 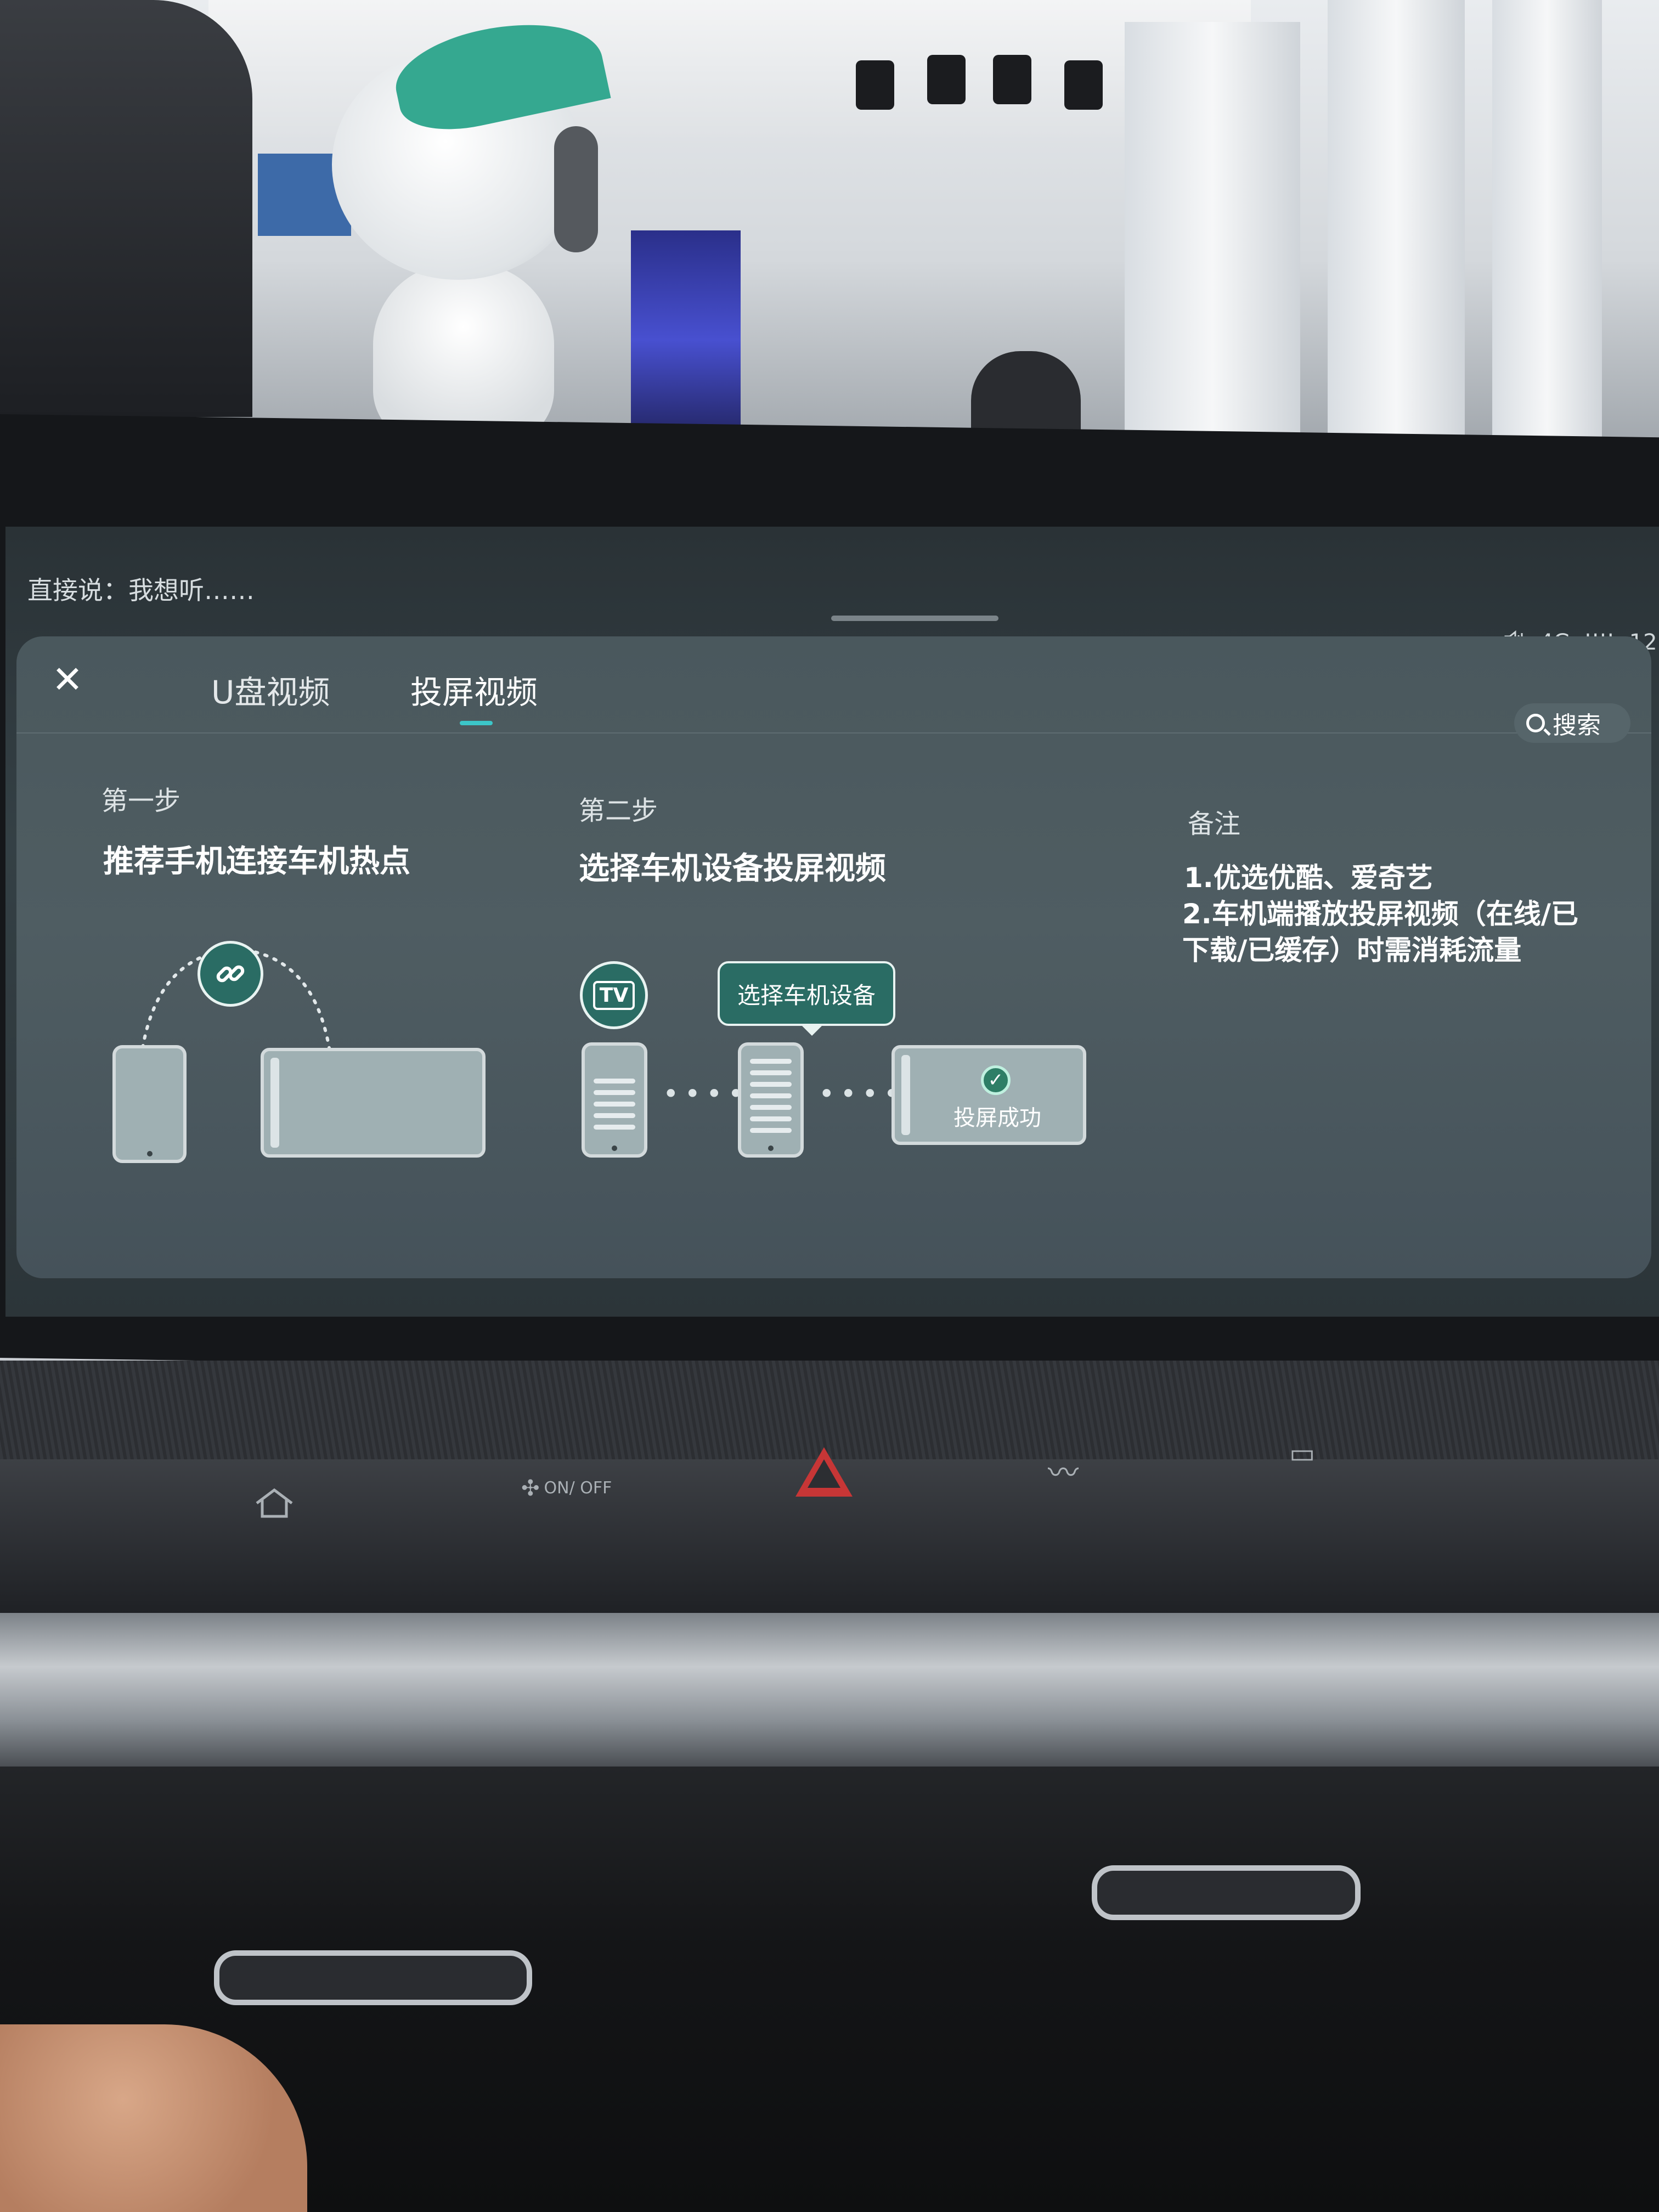 What do you see at coordinates (686, 340) in the screenshot?
I see `background-booth` at bounding box center [686, 340].